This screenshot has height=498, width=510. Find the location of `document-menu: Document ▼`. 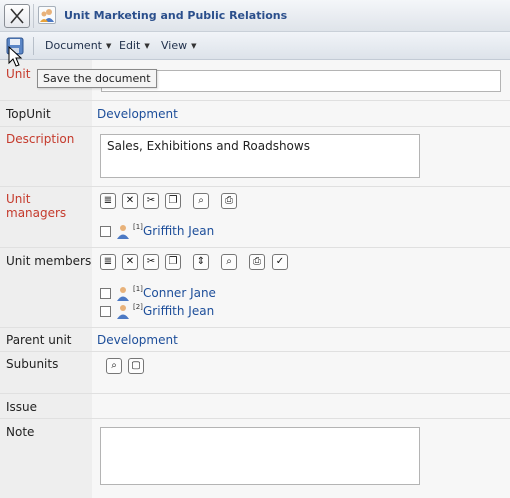

document-menu: Document ▼ is located at coordinates (78, 45).